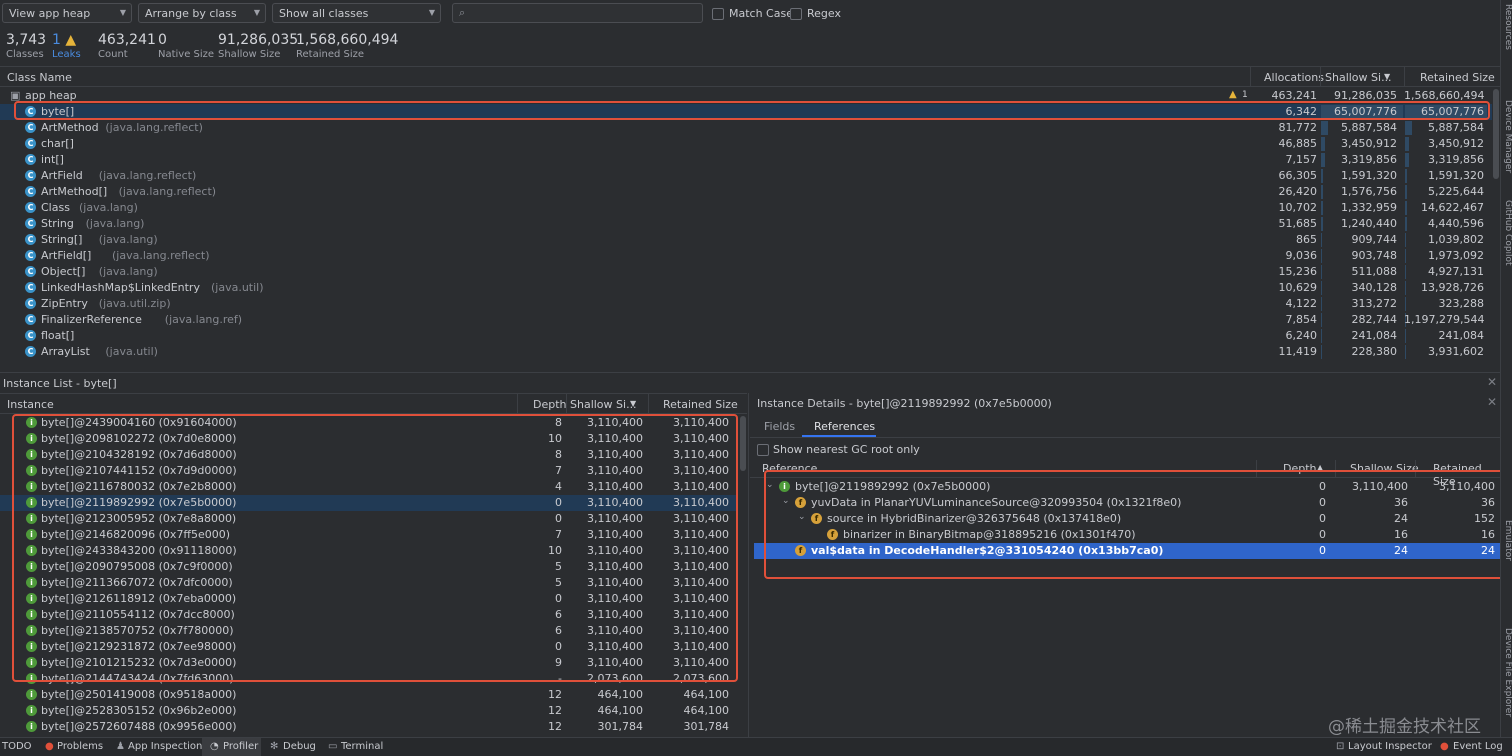 Image resolution: width=1512 pixels, height=756 pixels. What do you see at coordinates (846, 449) in the screenshot?
I see `gc-root-label: Show nearest GC root only` at bounding box center [846, 449].